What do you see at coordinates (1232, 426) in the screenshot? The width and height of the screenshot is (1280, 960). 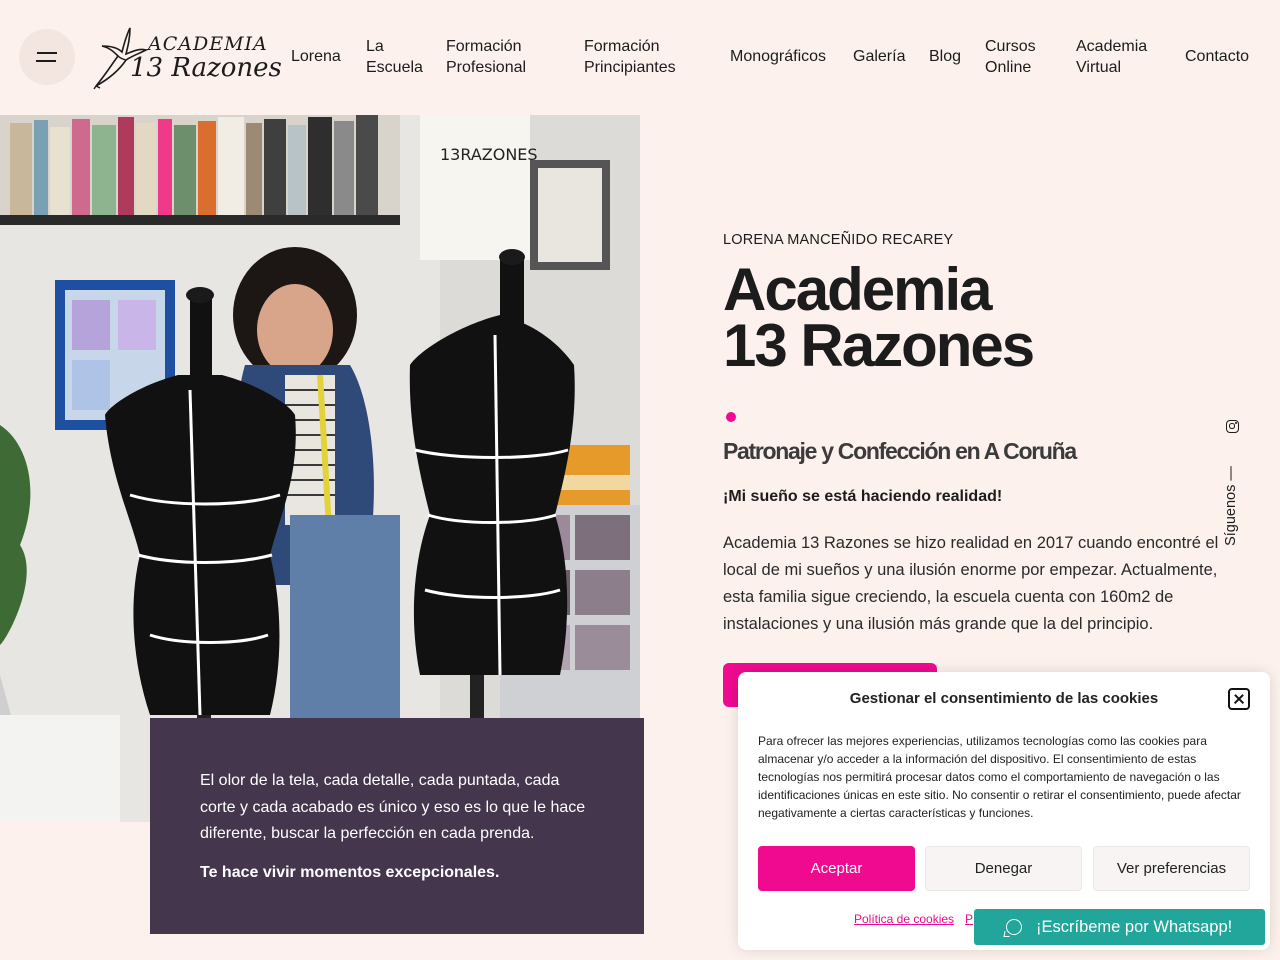 I see `instagram-icon` at bounding box center [1232, 426].